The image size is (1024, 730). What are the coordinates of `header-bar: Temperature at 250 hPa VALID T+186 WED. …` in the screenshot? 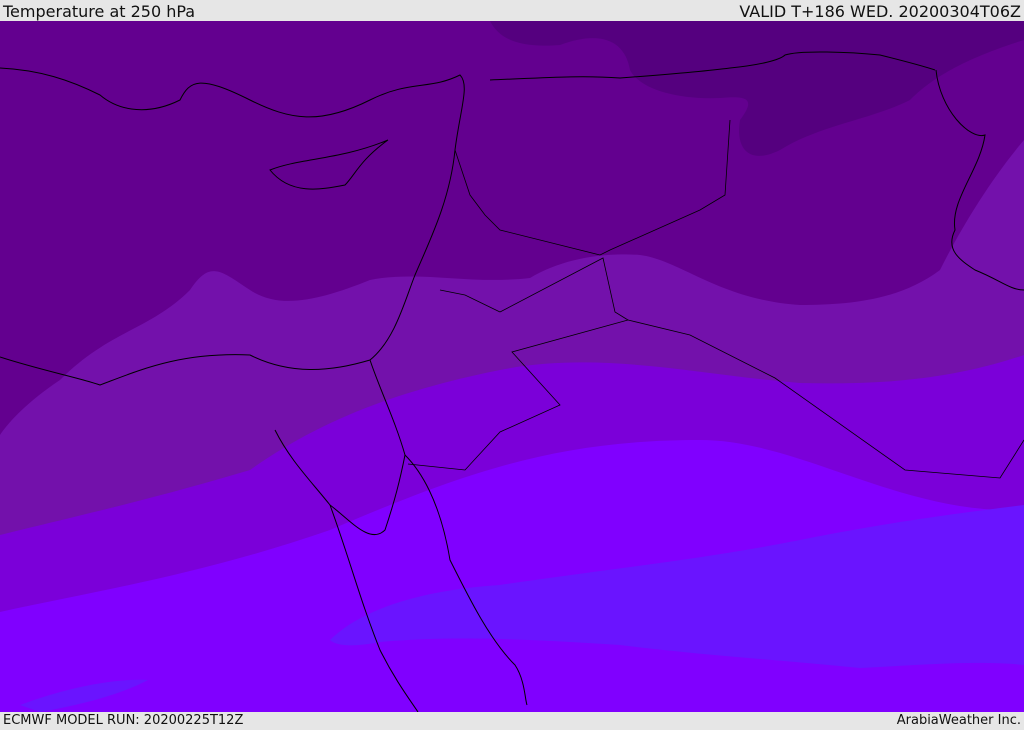 It's located at (512, 10).